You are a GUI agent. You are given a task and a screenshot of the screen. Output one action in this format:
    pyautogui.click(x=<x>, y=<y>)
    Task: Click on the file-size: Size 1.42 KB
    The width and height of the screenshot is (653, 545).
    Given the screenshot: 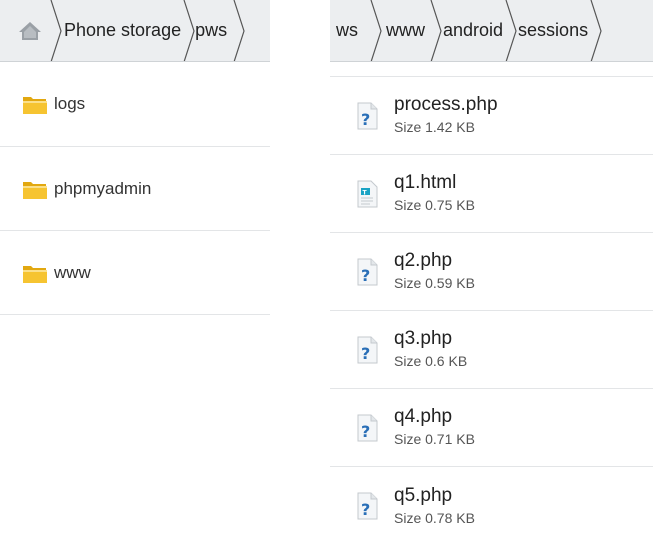 What is the action you would take?
    pyautogui.click(x=434, y=127)
    